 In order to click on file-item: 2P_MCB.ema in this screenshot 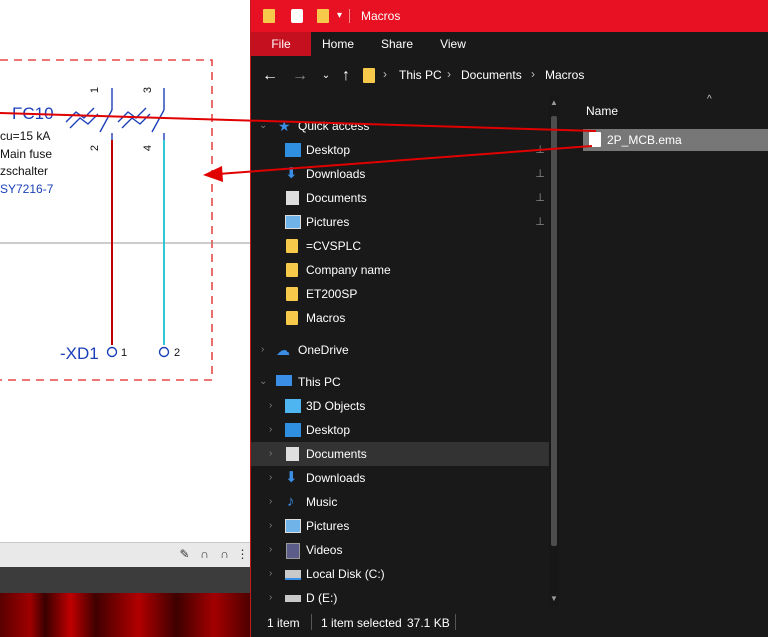, I will do `click(675, 140)`.